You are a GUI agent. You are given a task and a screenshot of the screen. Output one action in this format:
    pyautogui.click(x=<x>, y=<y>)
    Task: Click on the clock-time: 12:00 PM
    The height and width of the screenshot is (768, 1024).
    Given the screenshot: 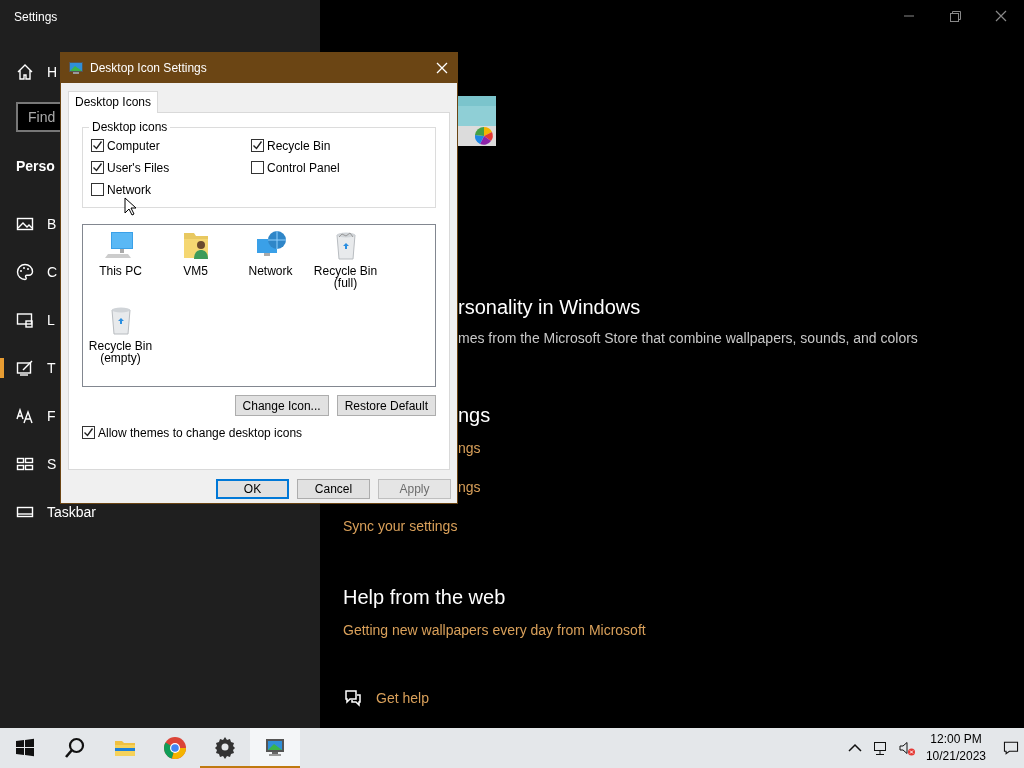 What is the action you would take?
    pyautogui.click(x=956, y=739)
    